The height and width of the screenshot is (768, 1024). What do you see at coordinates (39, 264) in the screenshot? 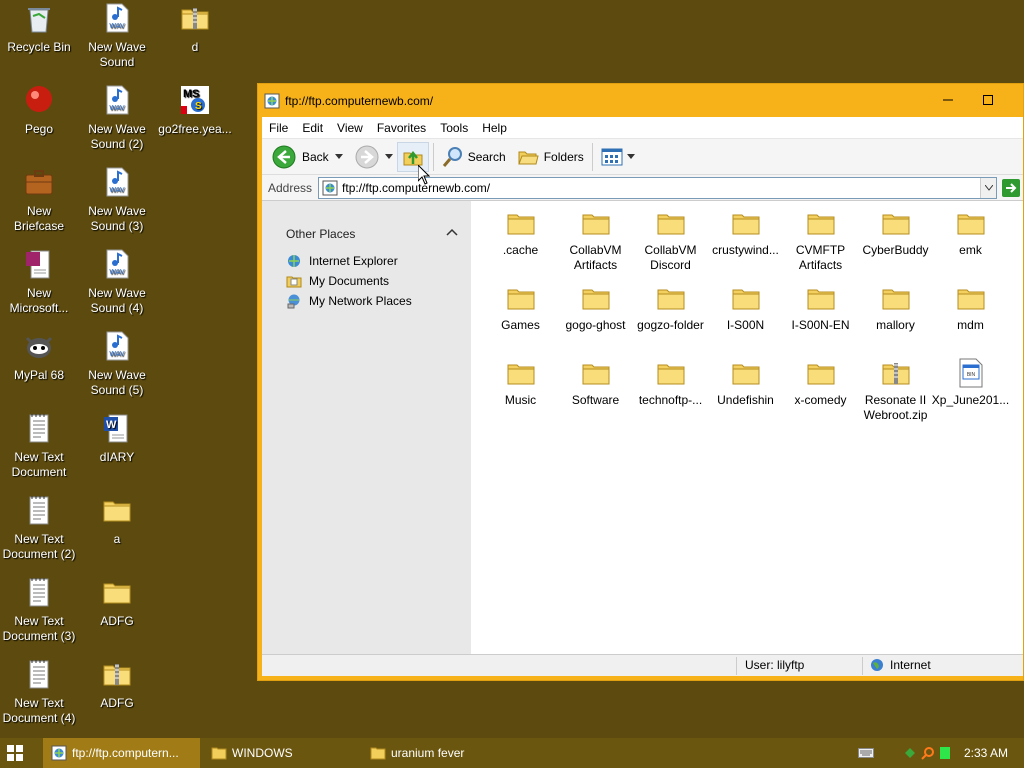
I see `ms-document-icon` at bounding box center [39, 264].